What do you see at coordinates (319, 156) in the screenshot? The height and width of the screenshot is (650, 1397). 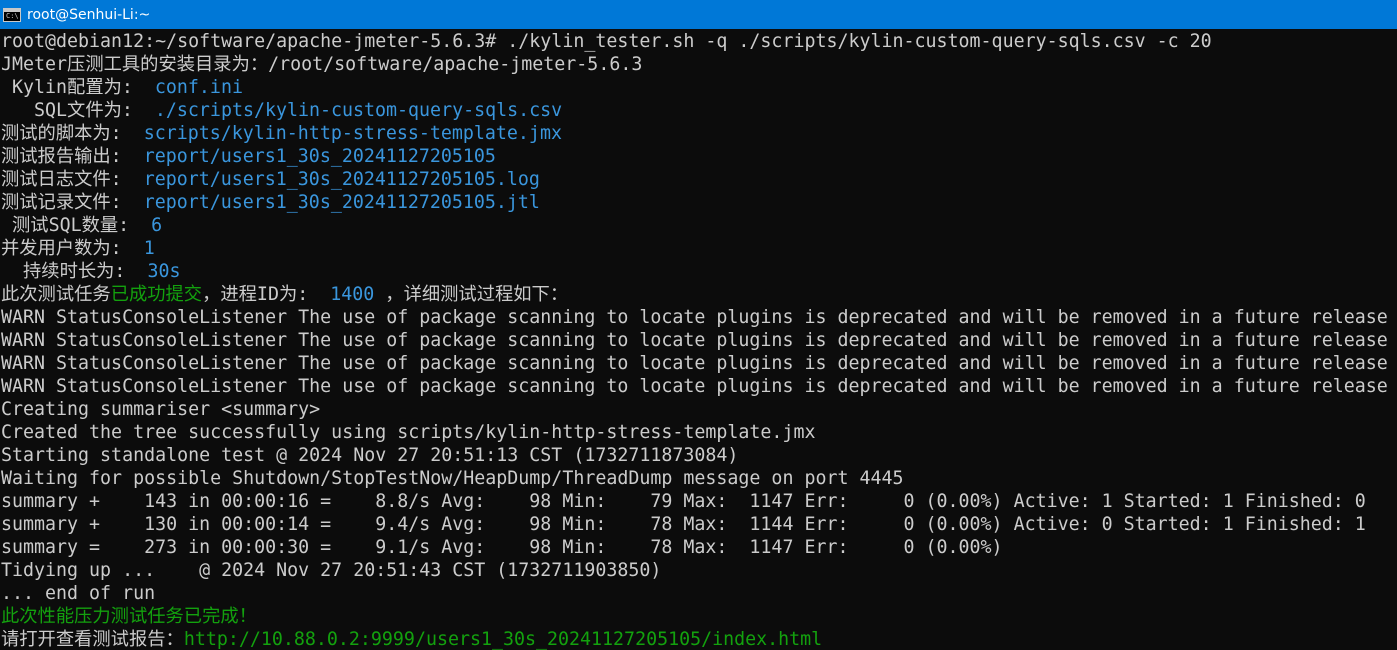 I see `terminal-text-segment: report/users1_30s_20241127205105` at bounding box center [319, 156].